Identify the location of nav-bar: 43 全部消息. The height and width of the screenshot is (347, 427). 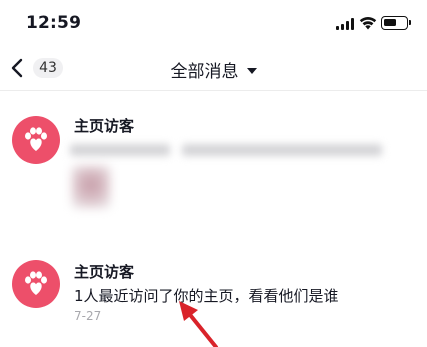
(213, 68).